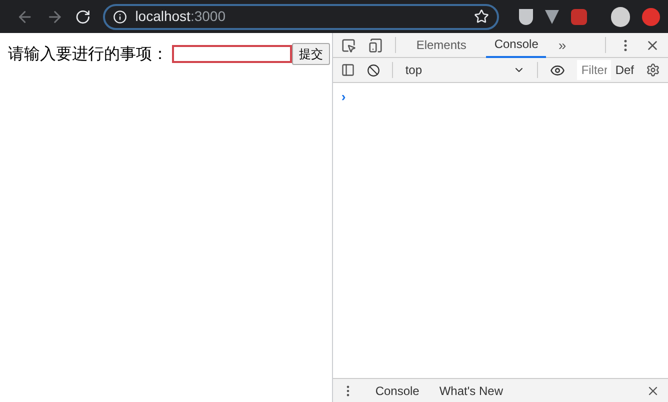 This screenshot has width=668, height=402. I want to click on input-field, so click(232, 54).